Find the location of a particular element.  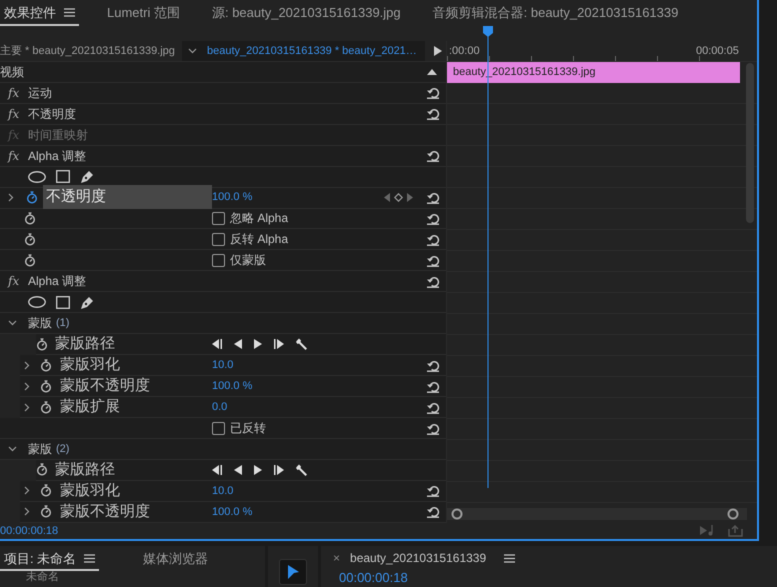

checkbox-label: 反转 Alpha is located at coordinates (259, 239).